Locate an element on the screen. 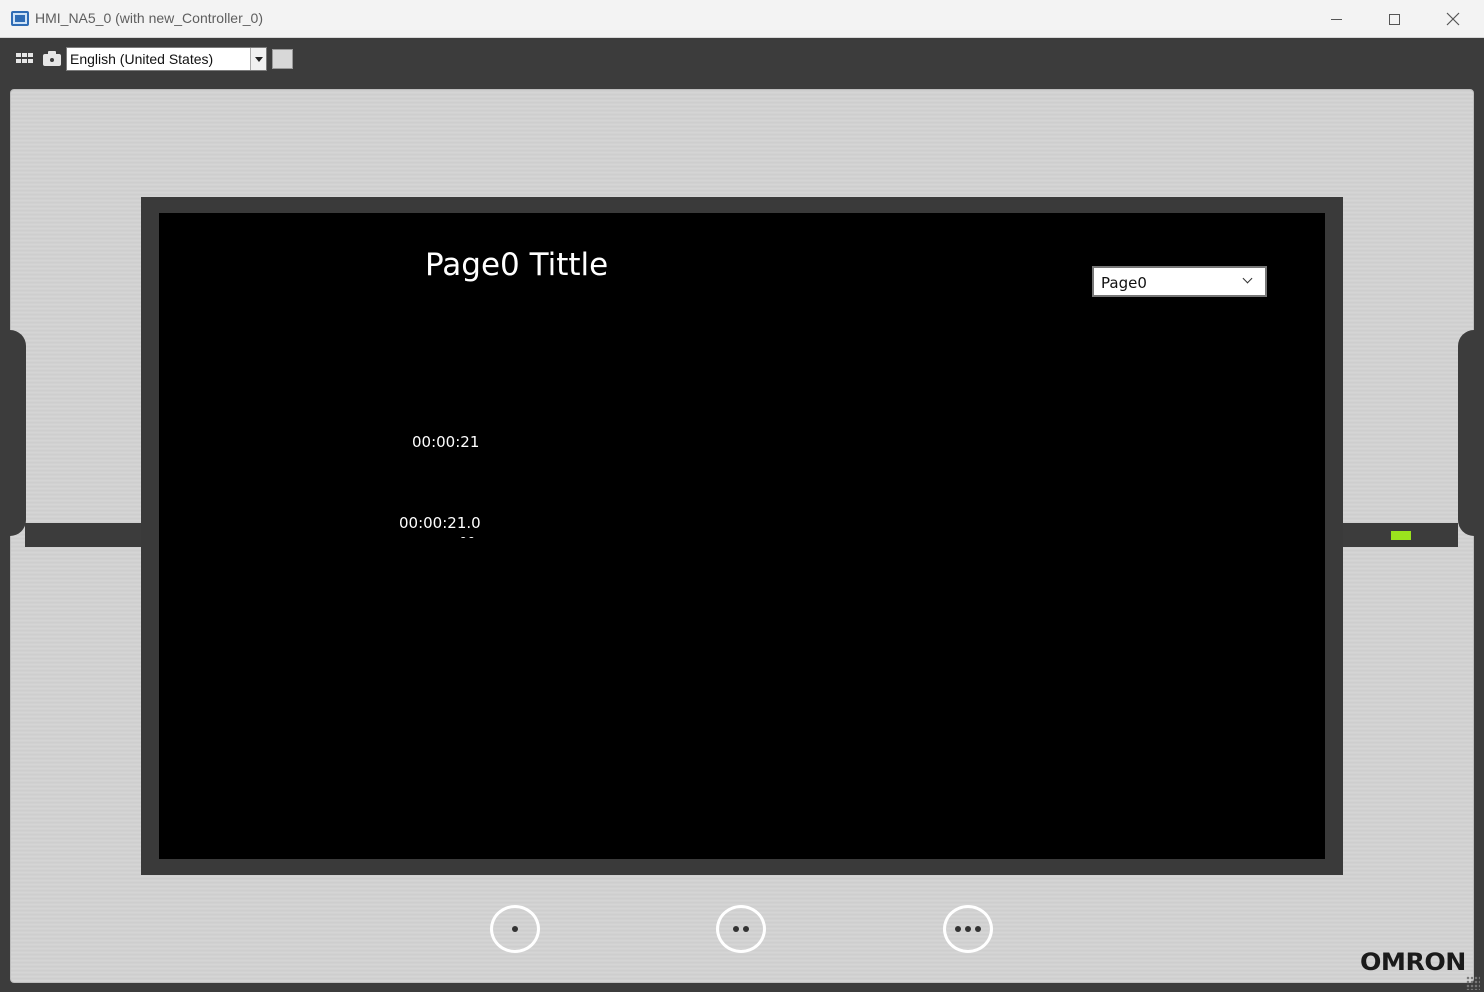 This screenshot has height=992, width=1484. time-display-1: 00:00:21 is located at coordinates (446, 442).